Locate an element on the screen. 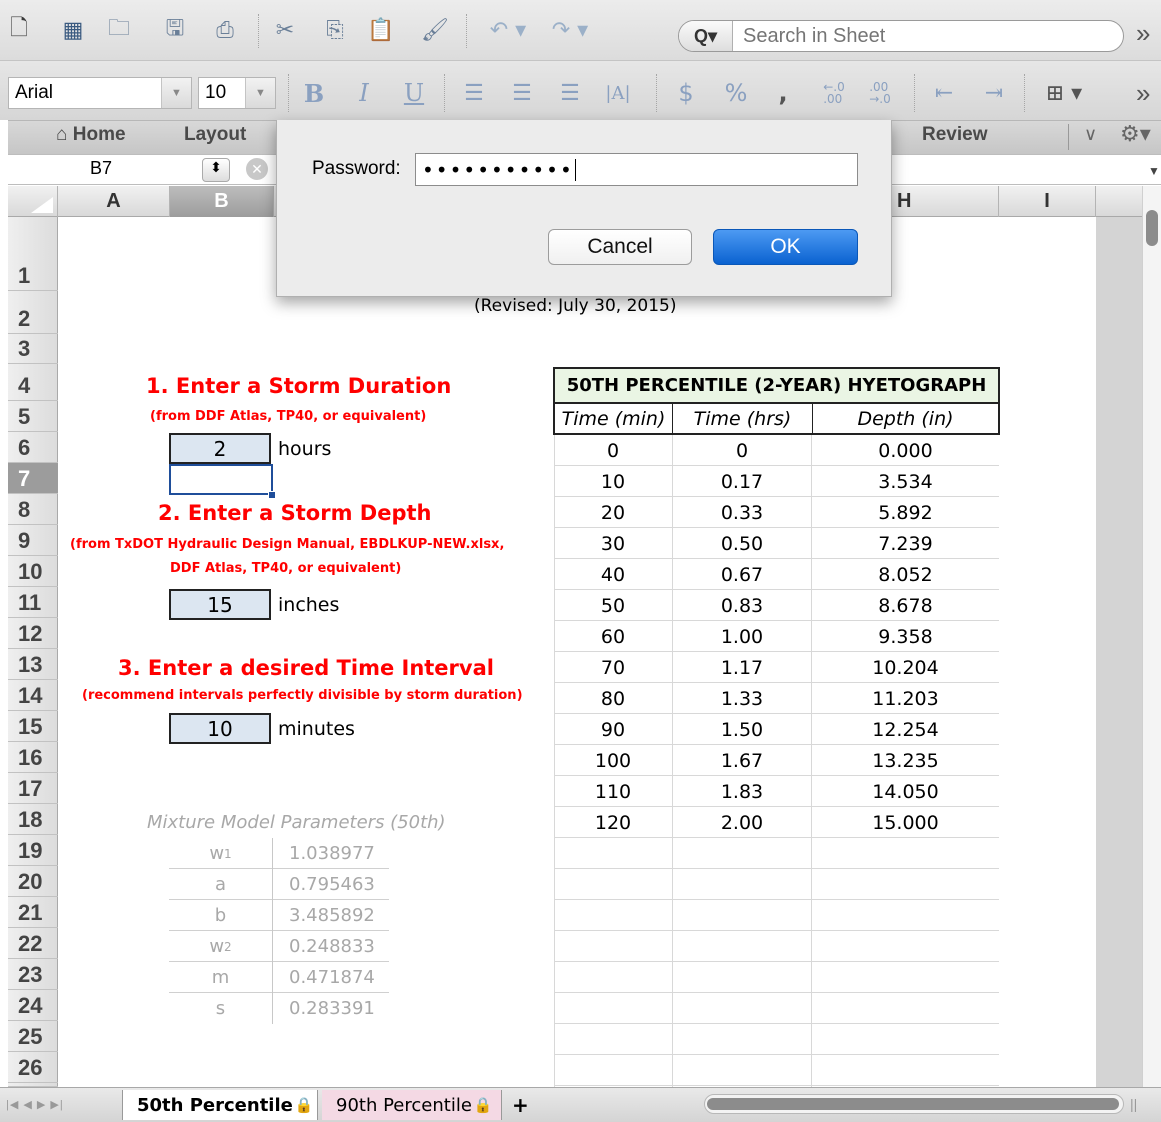 The image size is (1161, 1122). search-sheet-field: Q▾ is located at coordinates (901, 36).